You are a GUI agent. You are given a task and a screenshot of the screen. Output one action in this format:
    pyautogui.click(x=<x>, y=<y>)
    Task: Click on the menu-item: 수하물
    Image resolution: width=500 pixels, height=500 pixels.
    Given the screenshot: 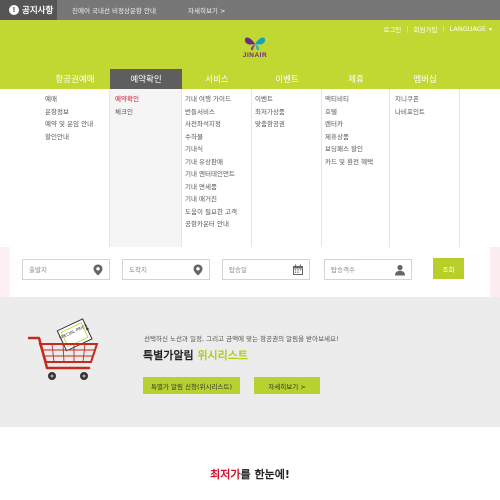 What is the action you would take?
    pyautogui.click(x=218, y=137)
    